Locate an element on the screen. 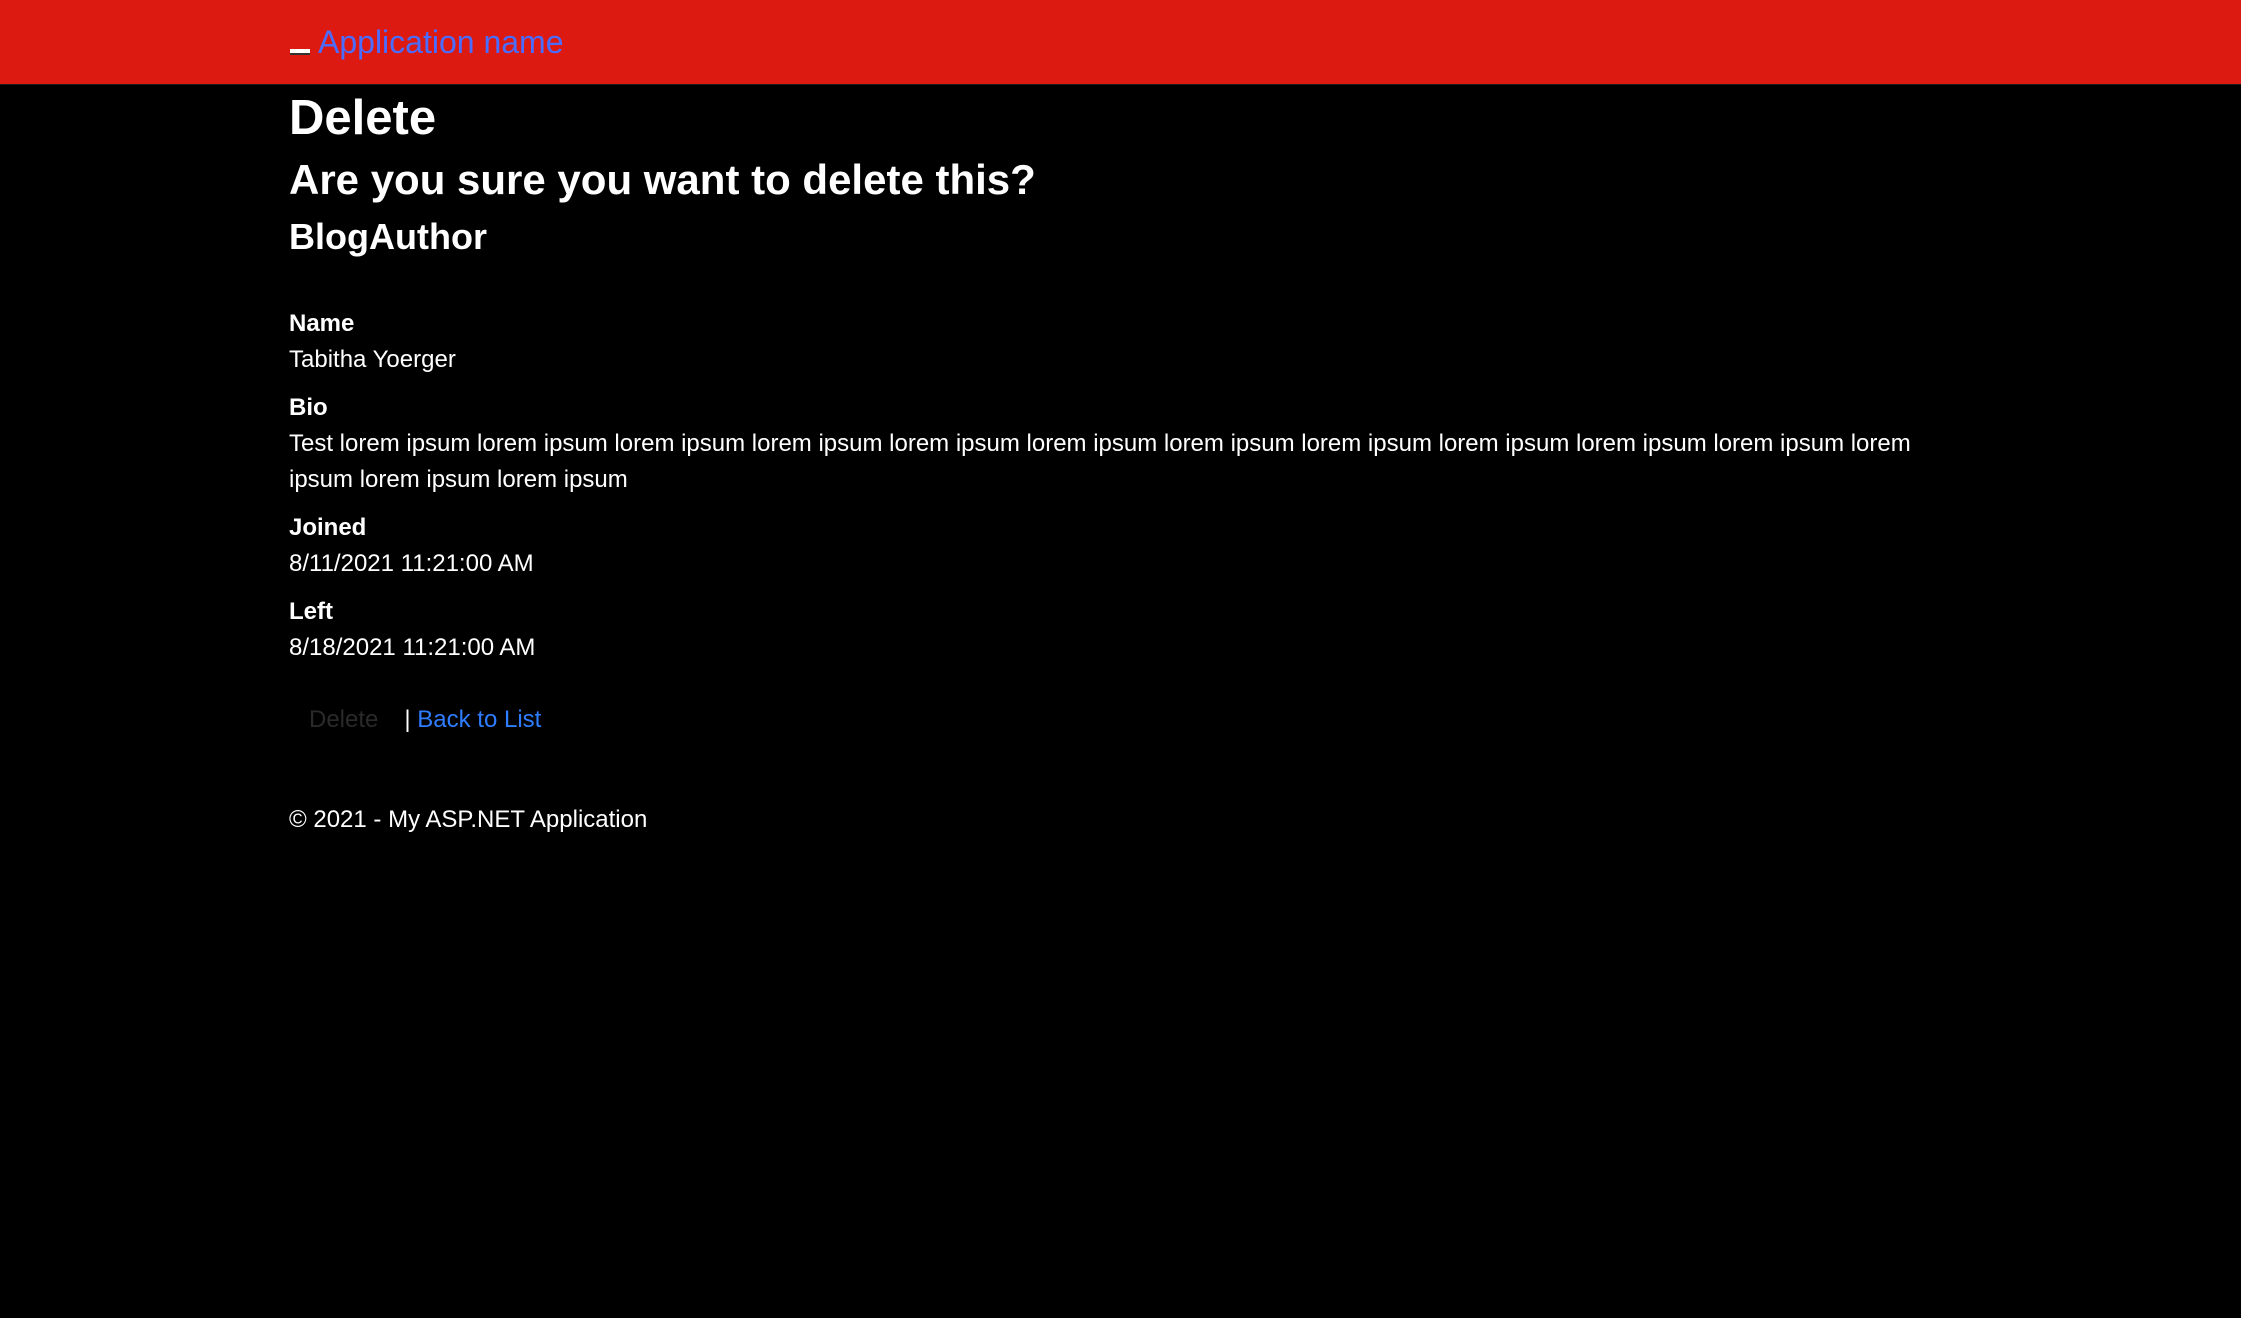  delete-button: Delete is located at coordinates (343, 720).